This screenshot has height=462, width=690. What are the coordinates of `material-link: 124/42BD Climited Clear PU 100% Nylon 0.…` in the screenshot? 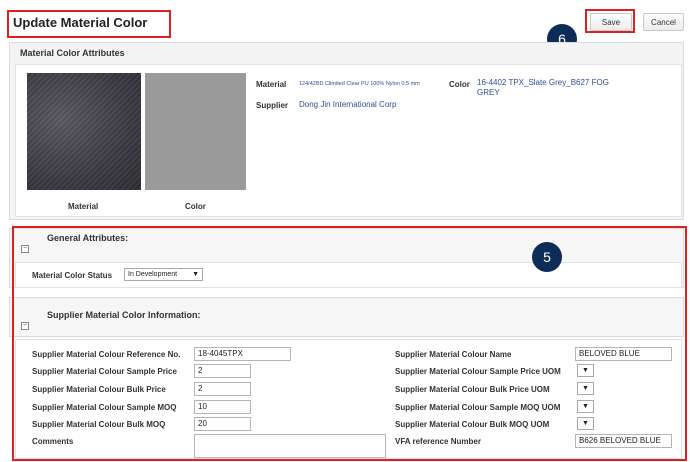 It's located at (359, 84).